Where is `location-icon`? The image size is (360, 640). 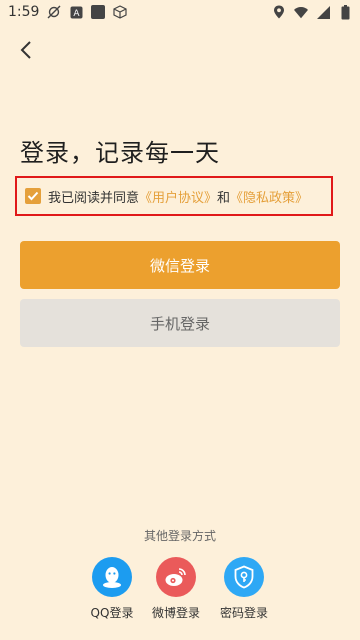 location-icon is located at coordinates (279, 12).